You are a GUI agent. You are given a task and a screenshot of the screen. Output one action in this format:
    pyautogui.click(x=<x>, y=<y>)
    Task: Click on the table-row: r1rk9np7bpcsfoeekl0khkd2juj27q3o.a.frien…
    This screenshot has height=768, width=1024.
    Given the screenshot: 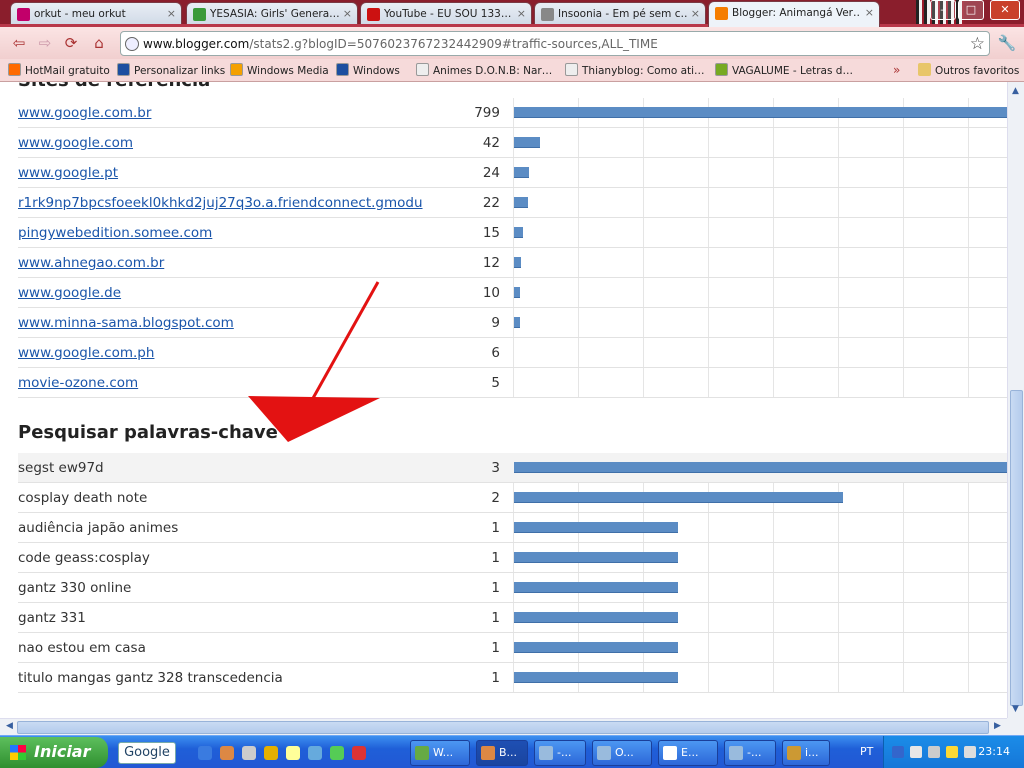 What is the action you would take?
    pyautogui.click(x=512, y=203)
    